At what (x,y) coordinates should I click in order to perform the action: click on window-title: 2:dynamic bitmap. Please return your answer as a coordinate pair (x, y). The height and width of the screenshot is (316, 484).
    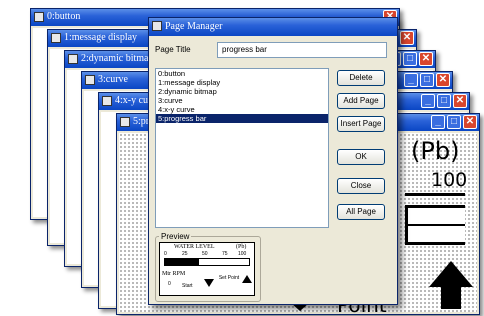
    Looking at the image, I should click on (117, 58).